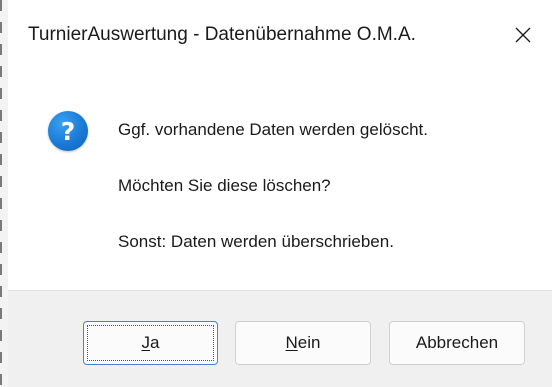 Image resolution: width=552 pixels, height=387 pixels. I want to click on close-icon, so click(523, 35).